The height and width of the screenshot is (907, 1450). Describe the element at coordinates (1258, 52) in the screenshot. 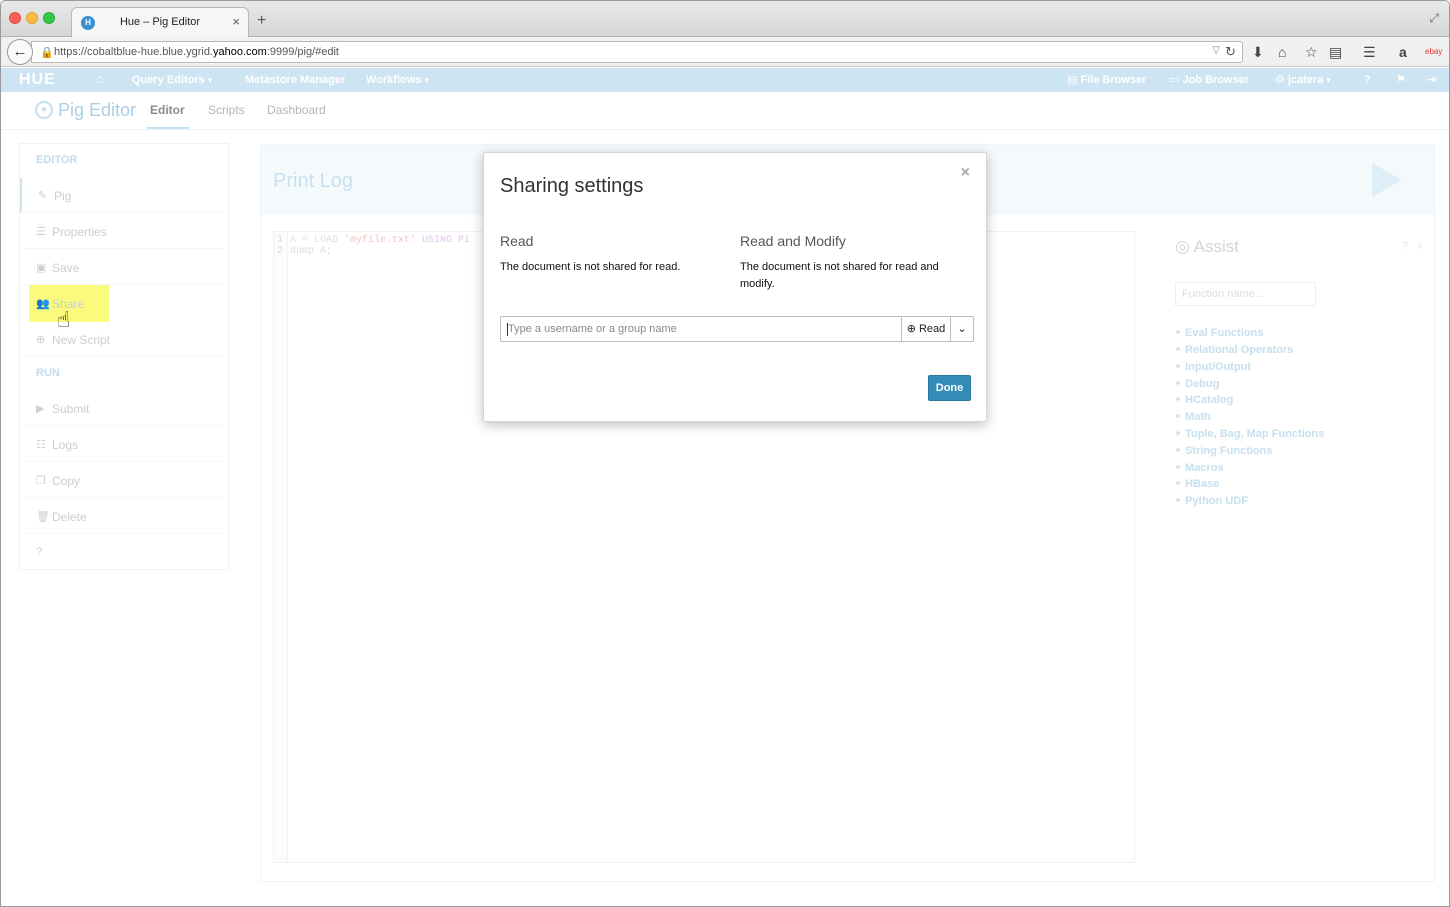

I see `download-icon: ⬇` at that location.